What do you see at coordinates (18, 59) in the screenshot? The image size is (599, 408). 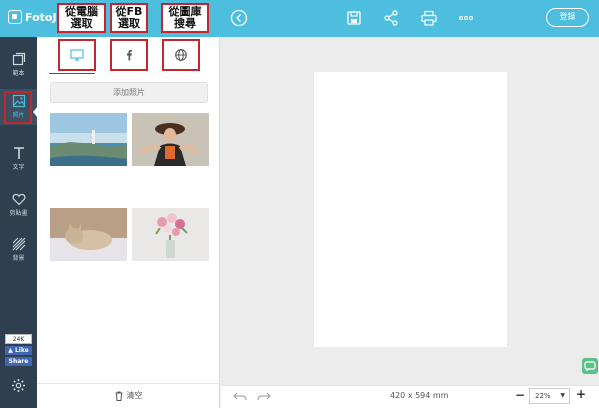 I see `templates-icon` at bounding box center [18, 59].